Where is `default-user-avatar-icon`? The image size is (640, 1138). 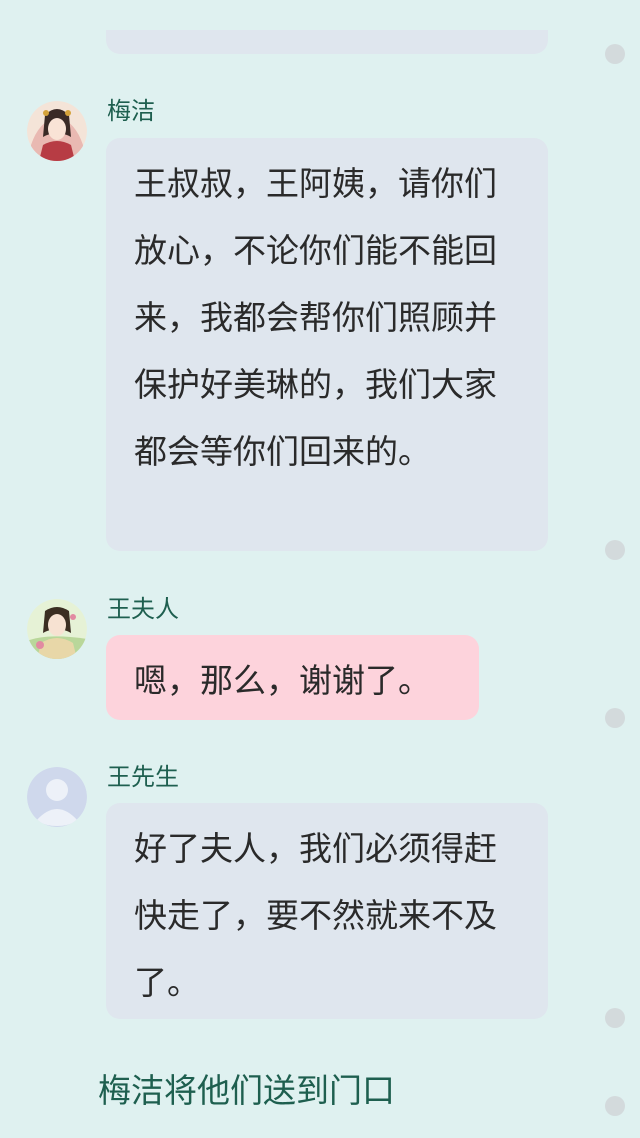 default-user-avatar-icon is located at coordinates (57, 797).